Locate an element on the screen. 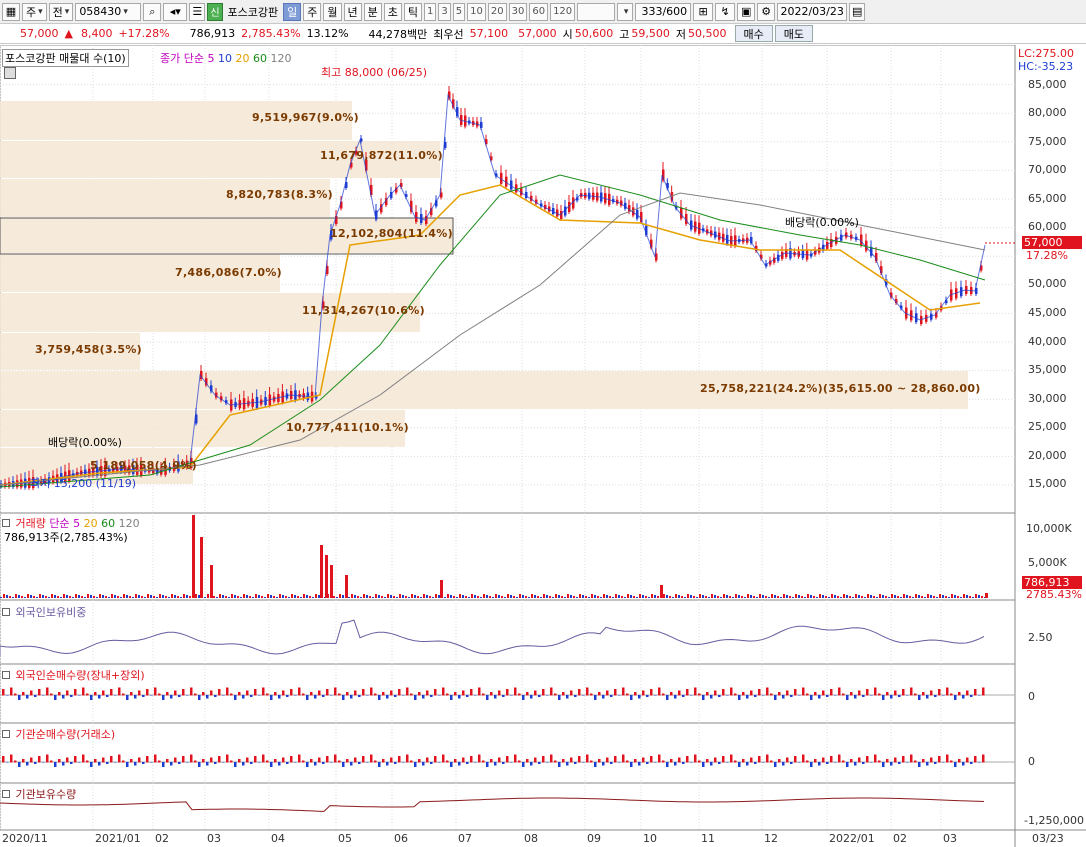  tab-period-5: 초 is located at coordinates (392, 11).